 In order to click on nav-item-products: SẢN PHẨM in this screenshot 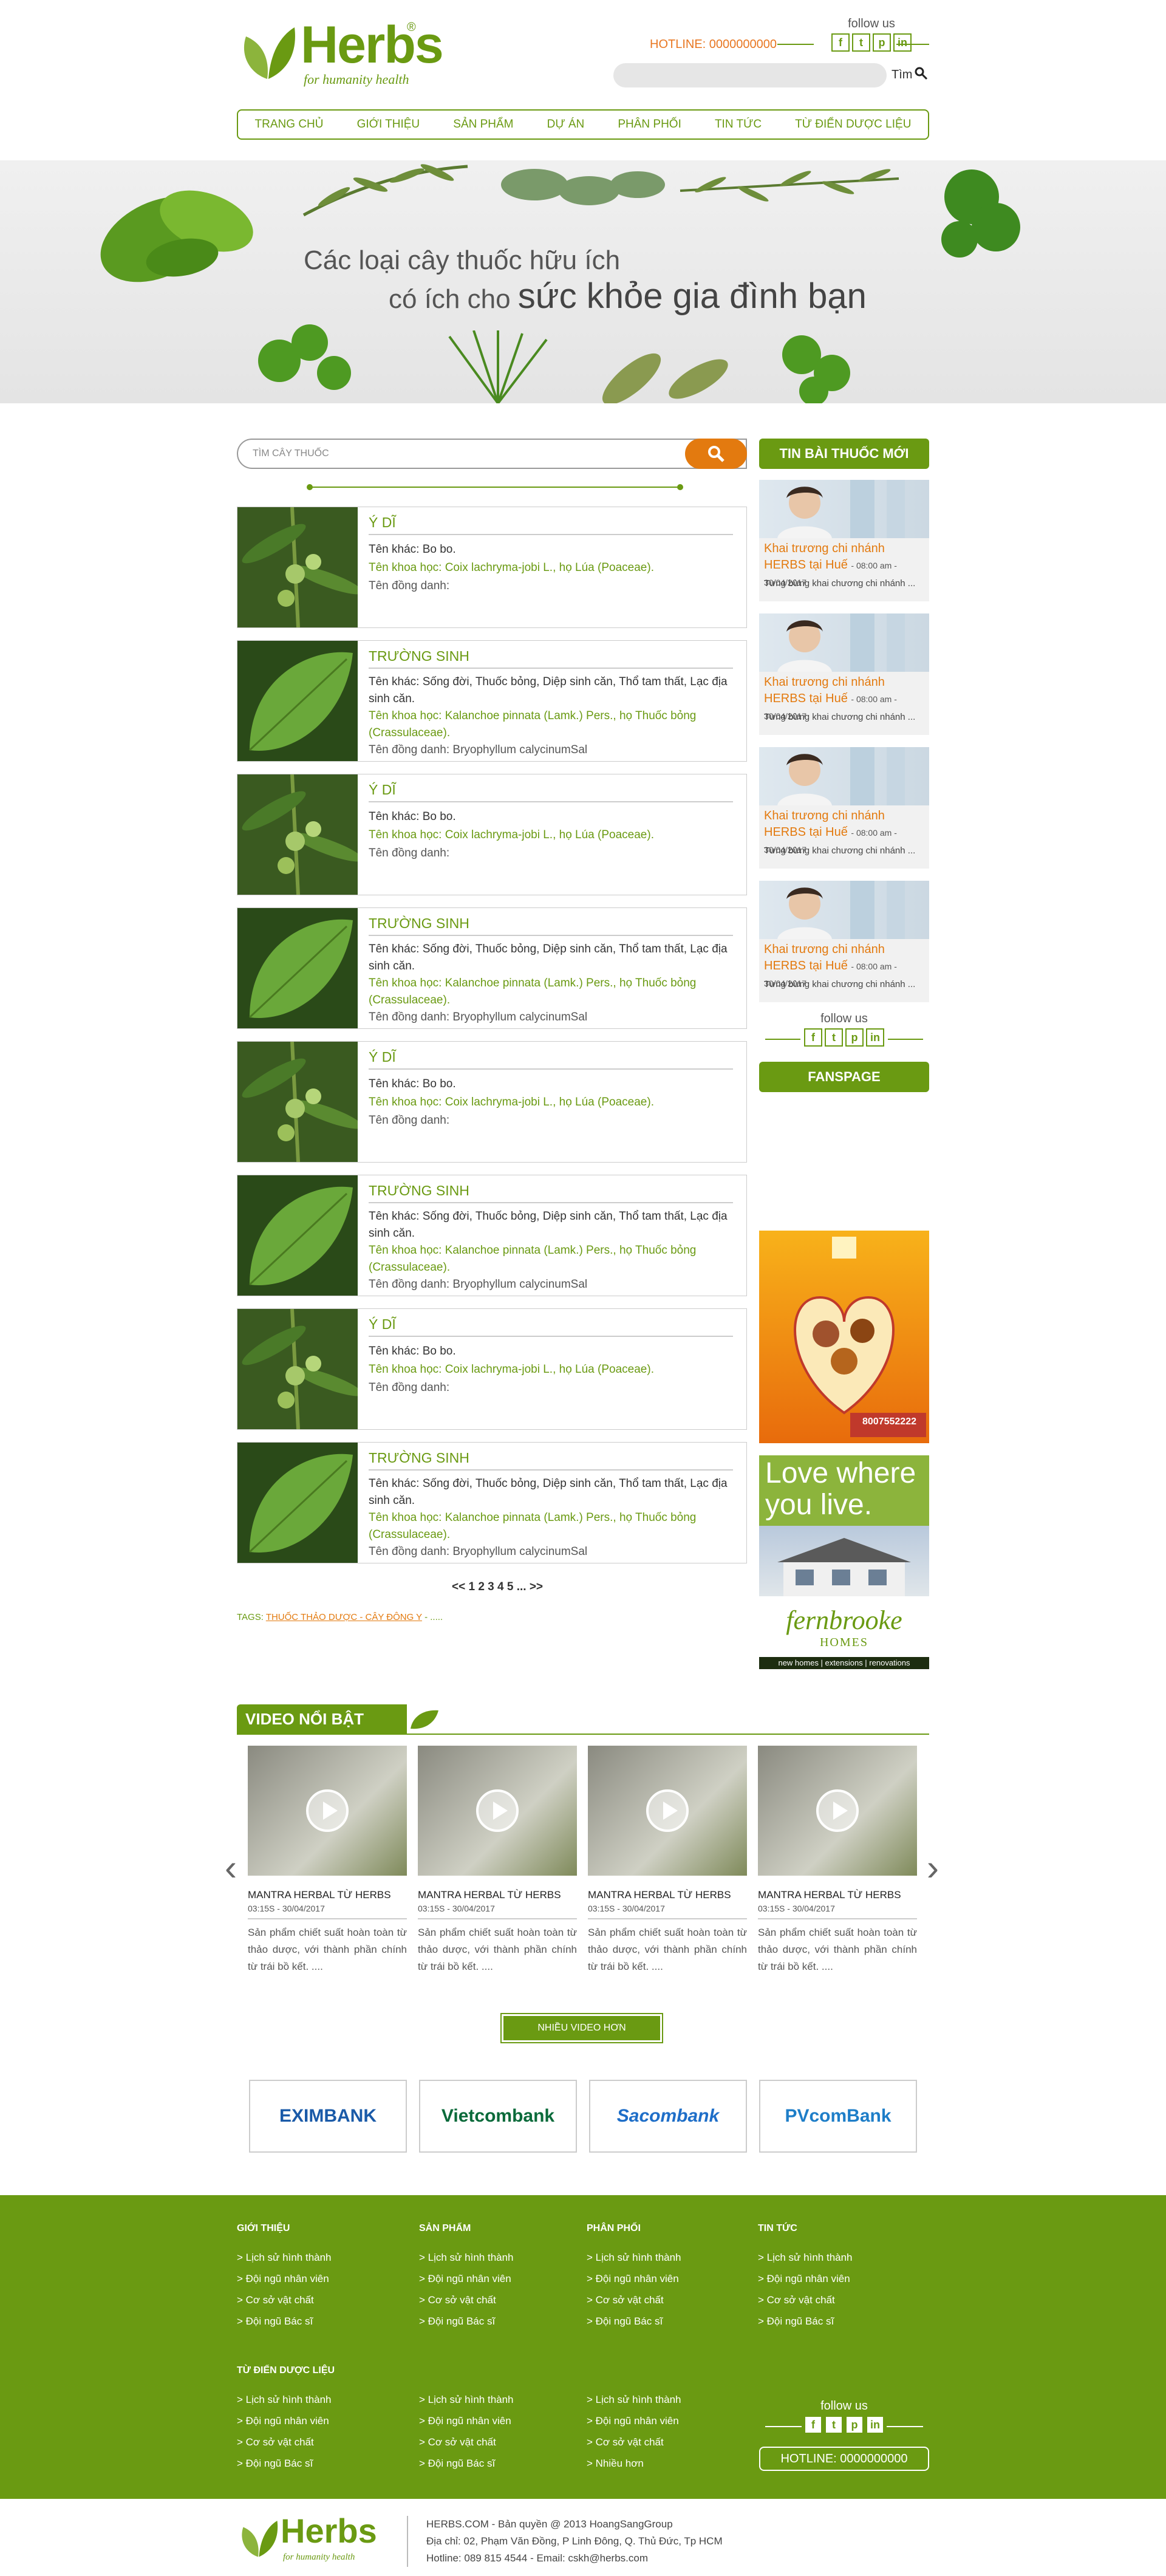, I will do `click(483, 124)`.